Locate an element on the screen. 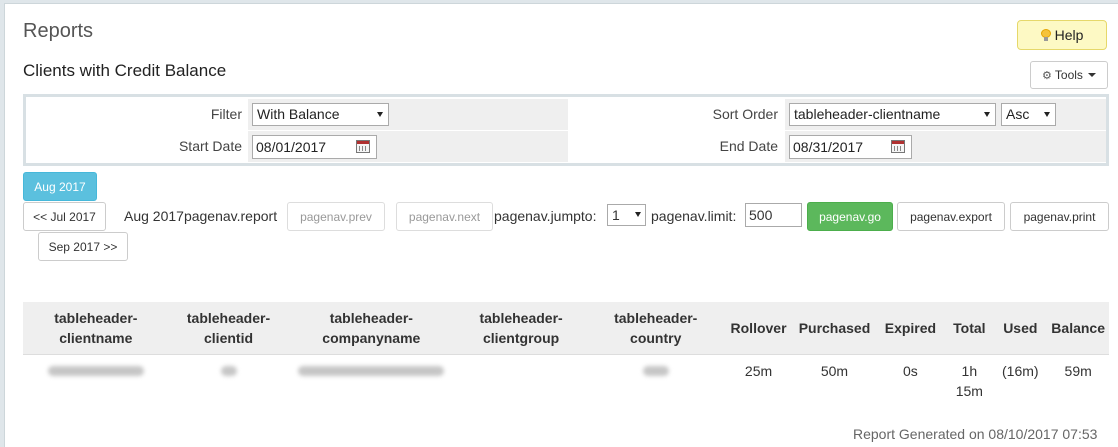 Image resolution: width=1118 pixels, height=447 pixels. start-date-cell: 08/01/2017 is located at coordinates (408, 146).